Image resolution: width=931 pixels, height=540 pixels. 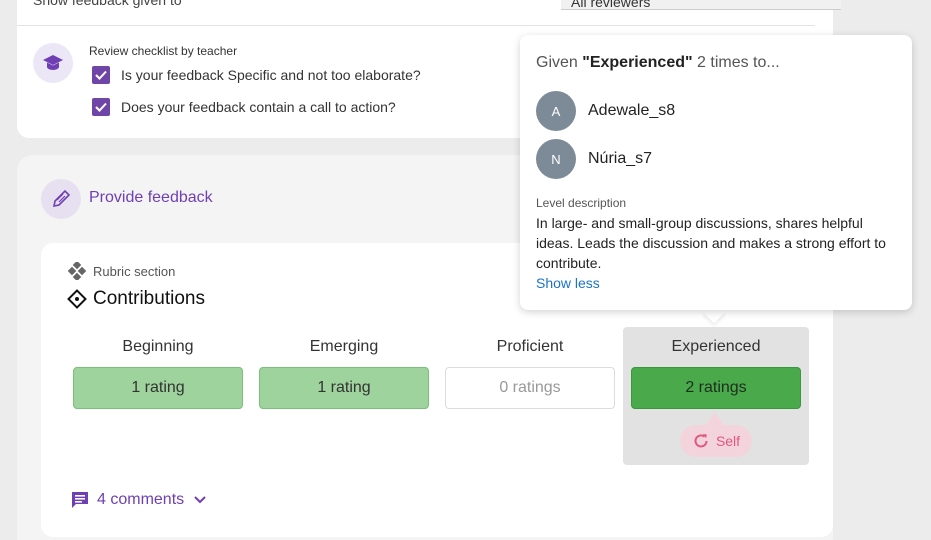 What do you see at coordinates (716, 388) in the screenshot?
I see `rating-button-experienced: 2 ratings` at bounding box center [716, 388].